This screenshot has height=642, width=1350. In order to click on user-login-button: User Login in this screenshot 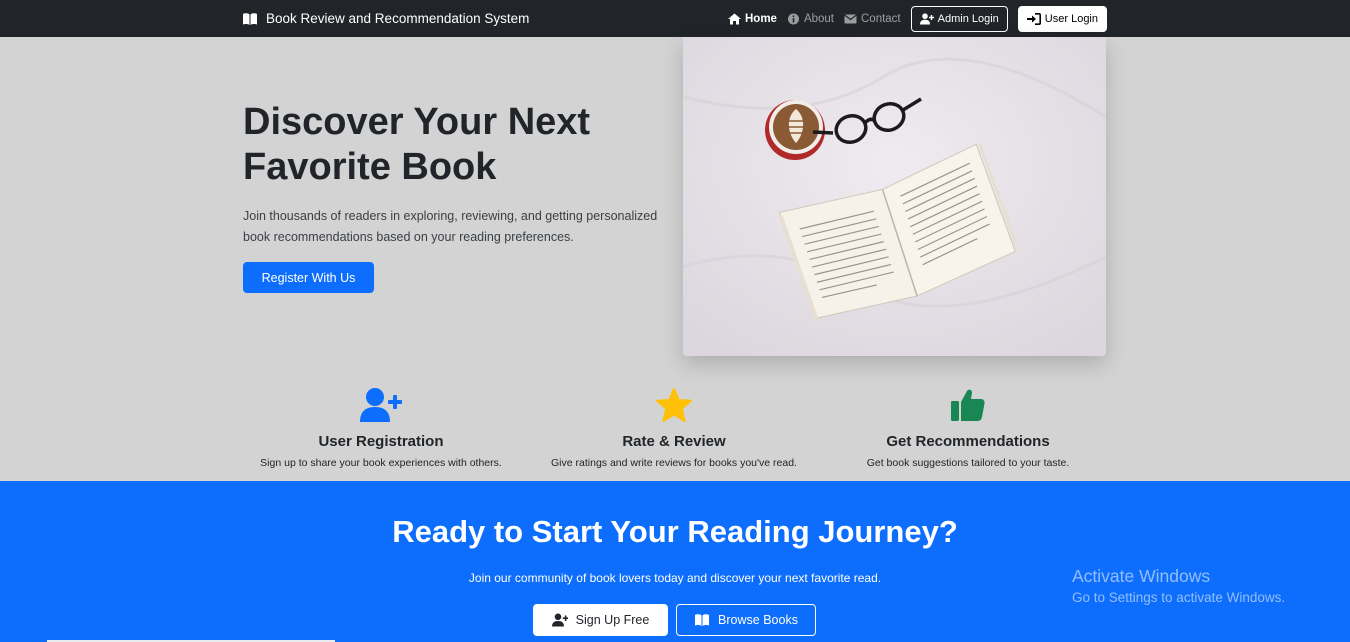, I will do `click(1062, 18)`.